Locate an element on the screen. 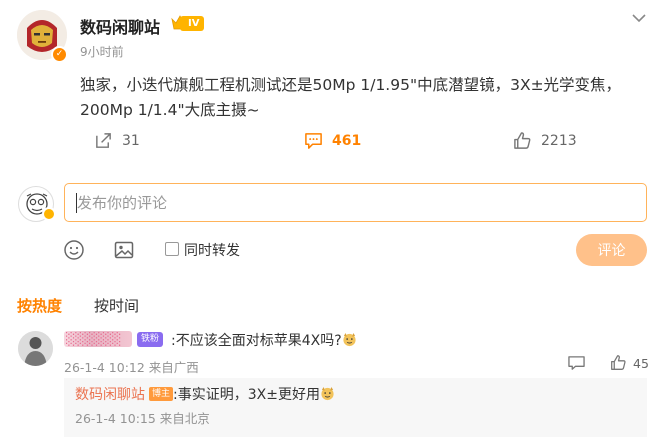  forward-label: 同时转发 is located at coordinates (212, 250).